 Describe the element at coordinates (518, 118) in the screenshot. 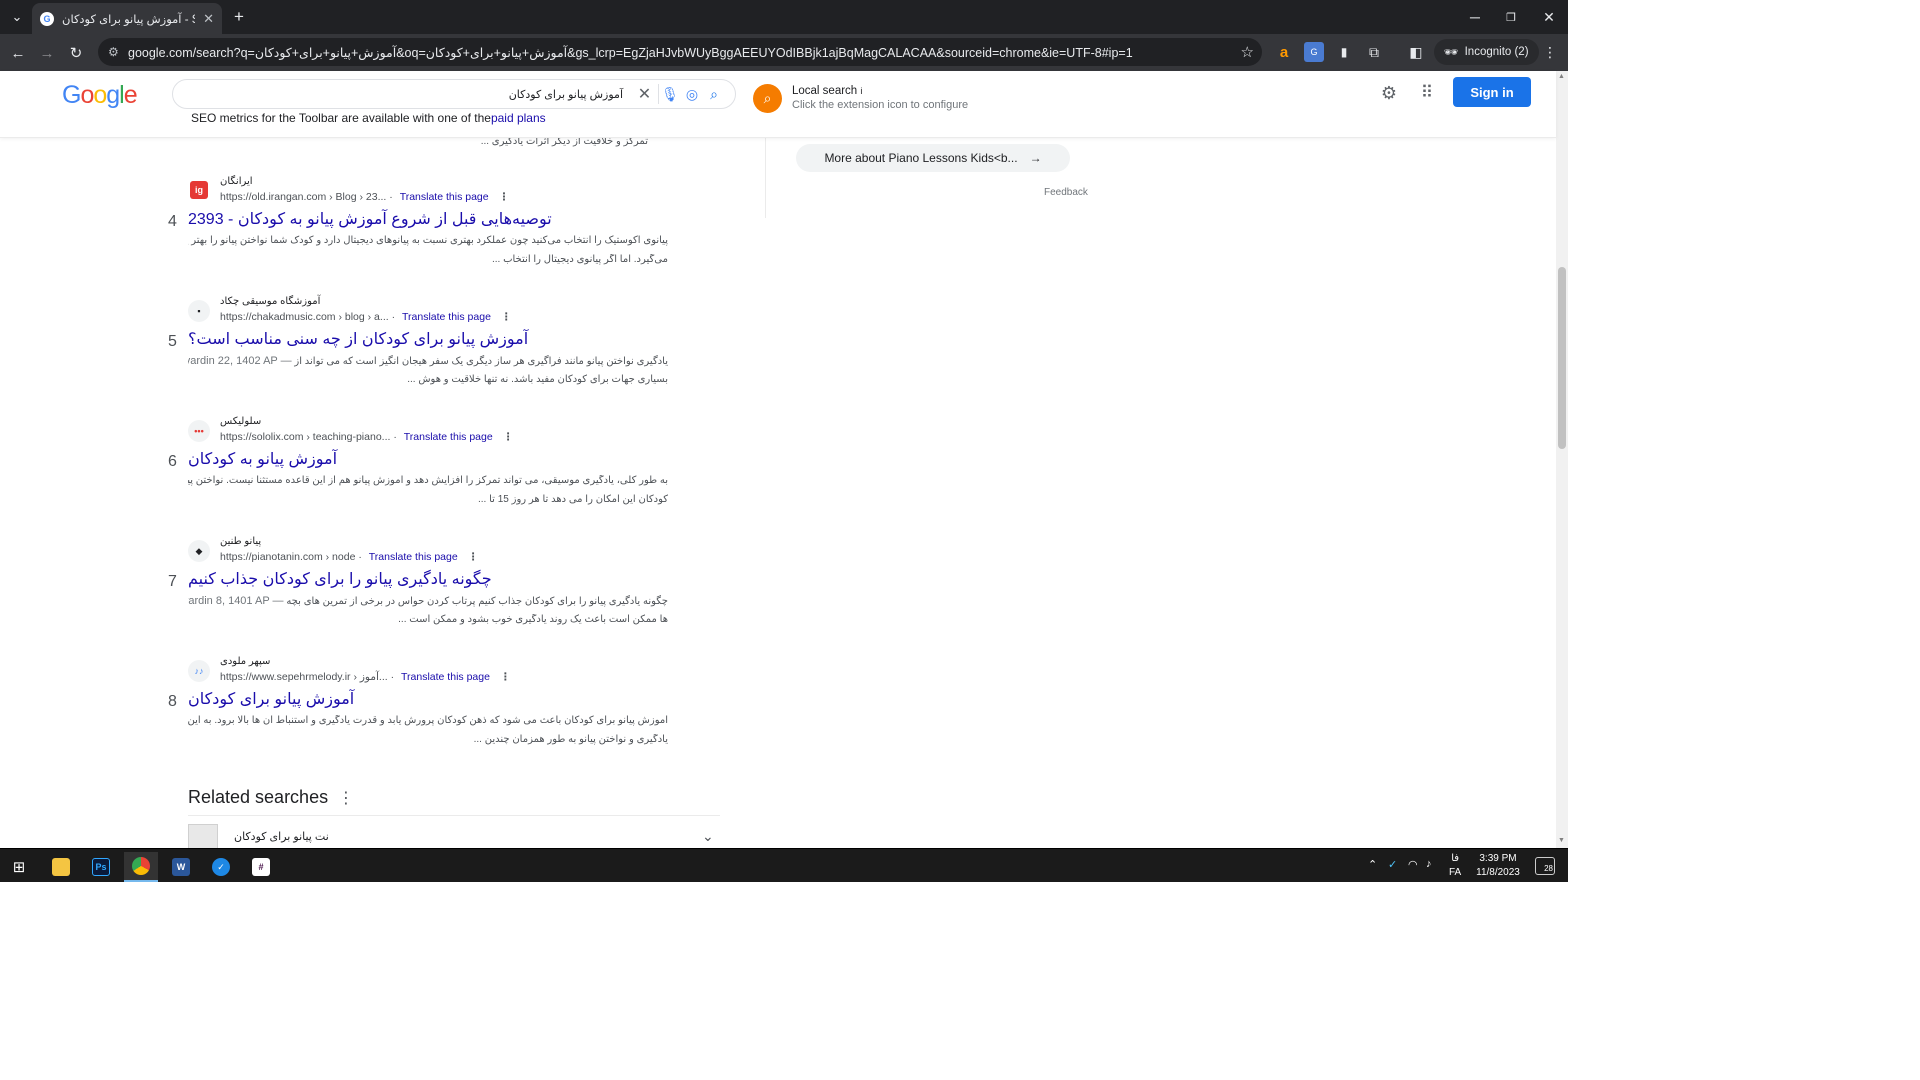

I see `paid-plans-link: paid plans` at that location.